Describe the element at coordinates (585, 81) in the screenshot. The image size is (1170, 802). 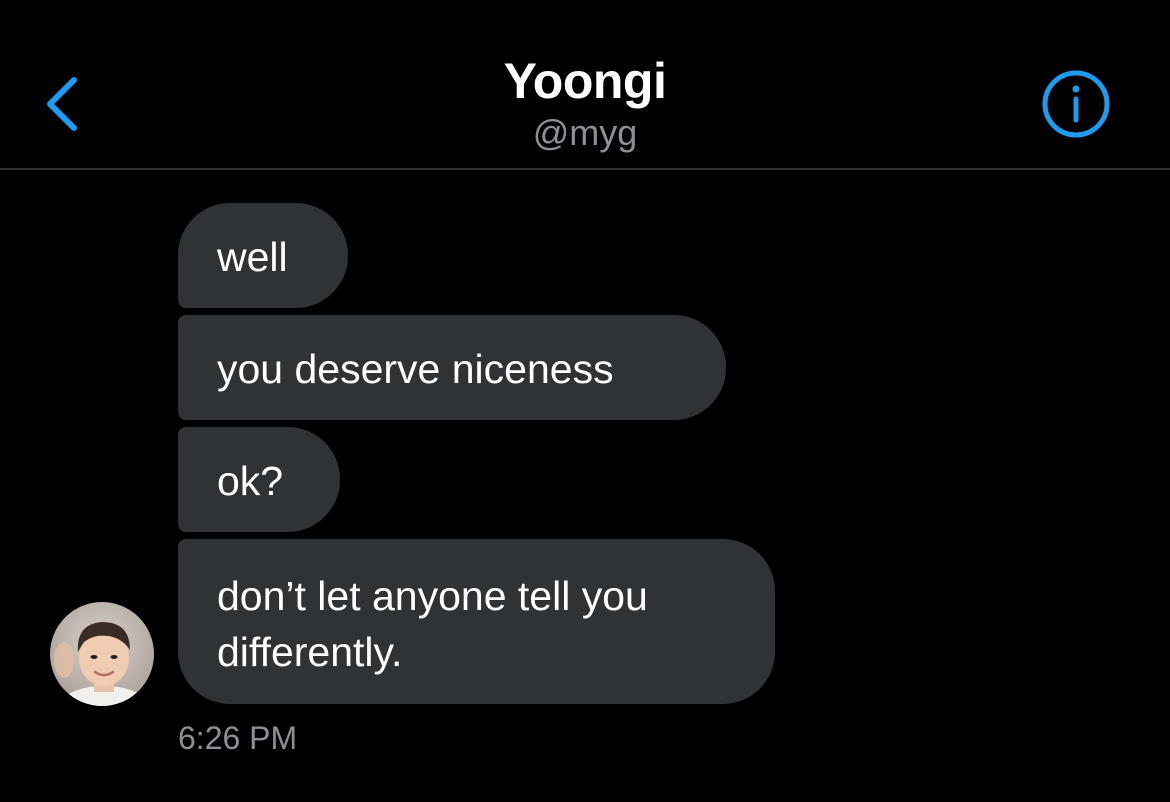
I see `conversation-title: Yoongi` at that location.